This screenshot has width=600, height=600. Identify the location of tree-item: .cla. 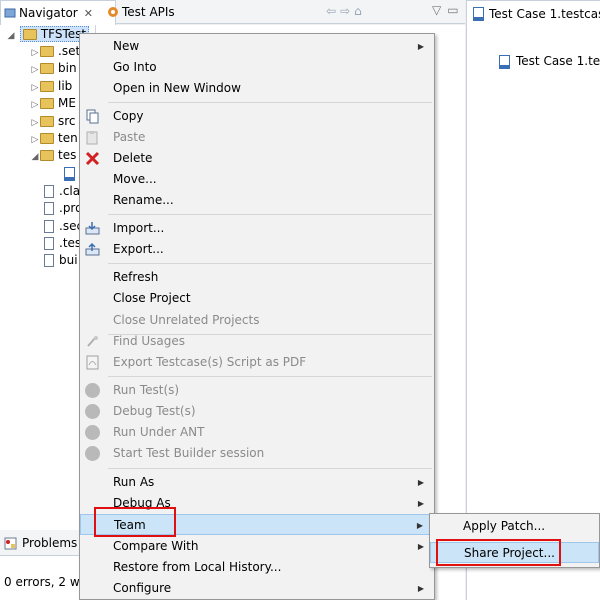
(62, 191).